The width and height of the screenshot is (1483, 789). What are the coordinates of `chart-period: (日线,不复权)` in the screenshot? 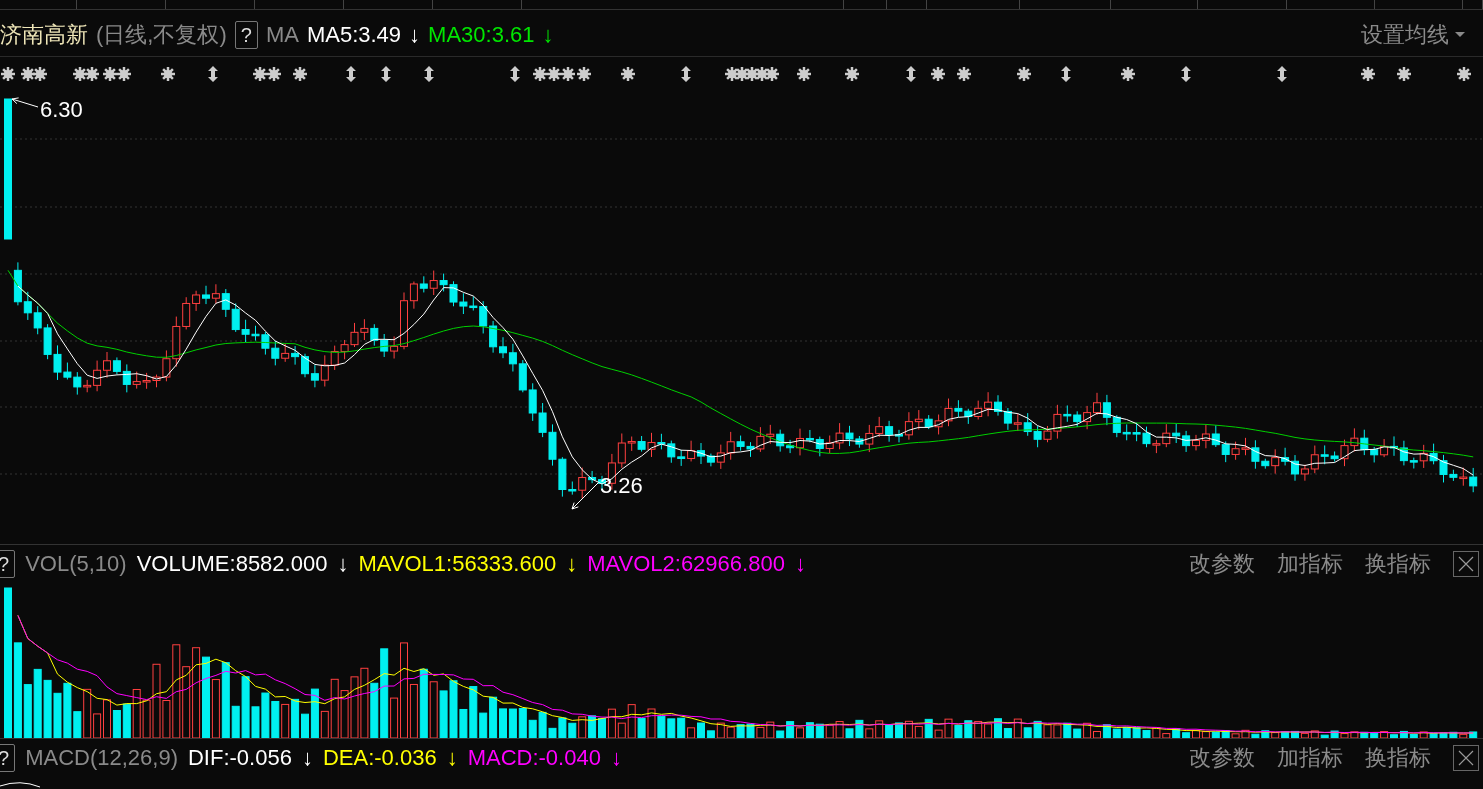 It's located at (161, 34).